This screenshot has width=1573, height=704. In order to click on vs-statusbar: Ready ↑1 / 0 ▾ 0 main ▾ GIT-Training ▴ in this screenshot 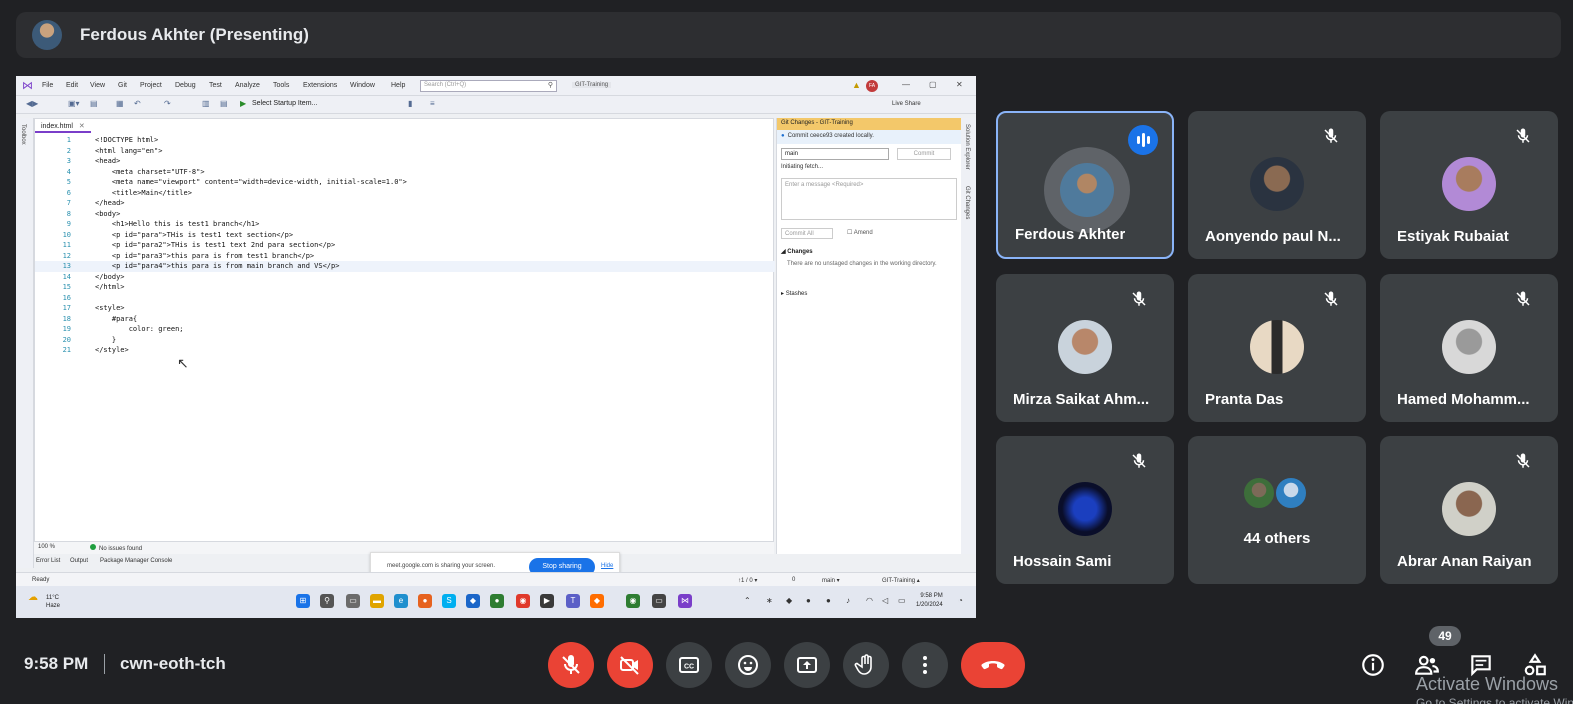, I will do `click(496, 579)`.